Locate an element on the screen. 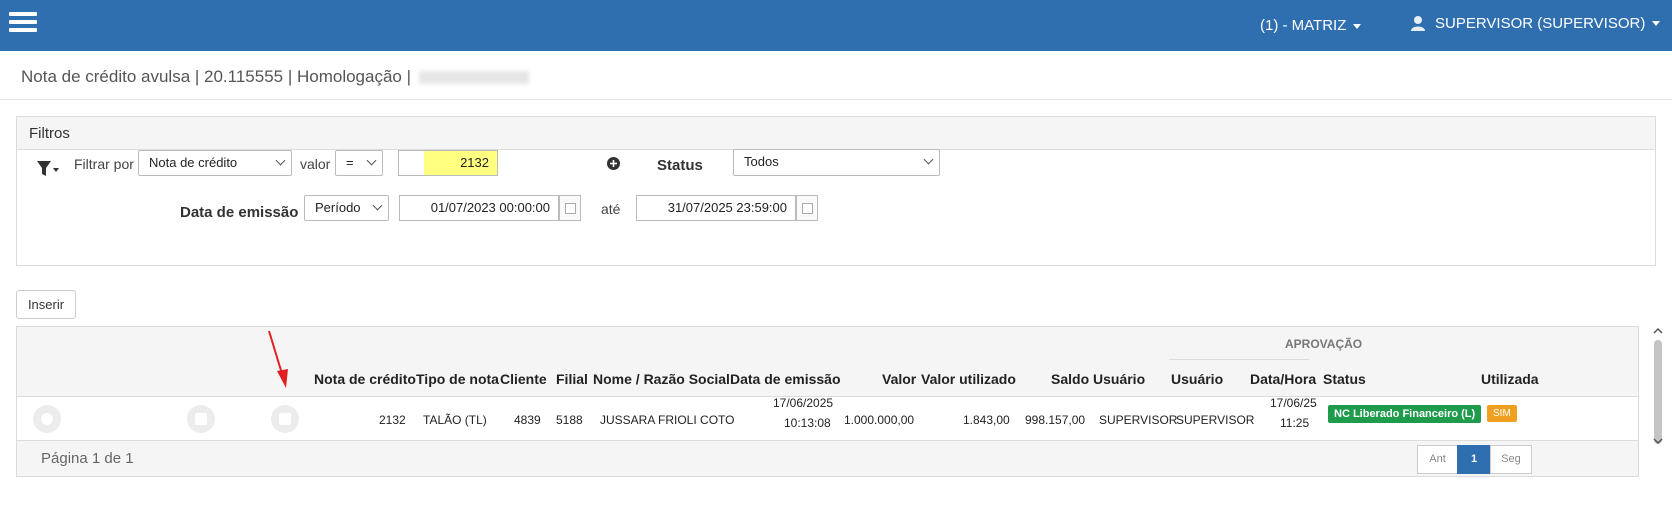 The image size is (1672, 508). page-info: Página 1 de 1 is located at coordinates (87, 458).